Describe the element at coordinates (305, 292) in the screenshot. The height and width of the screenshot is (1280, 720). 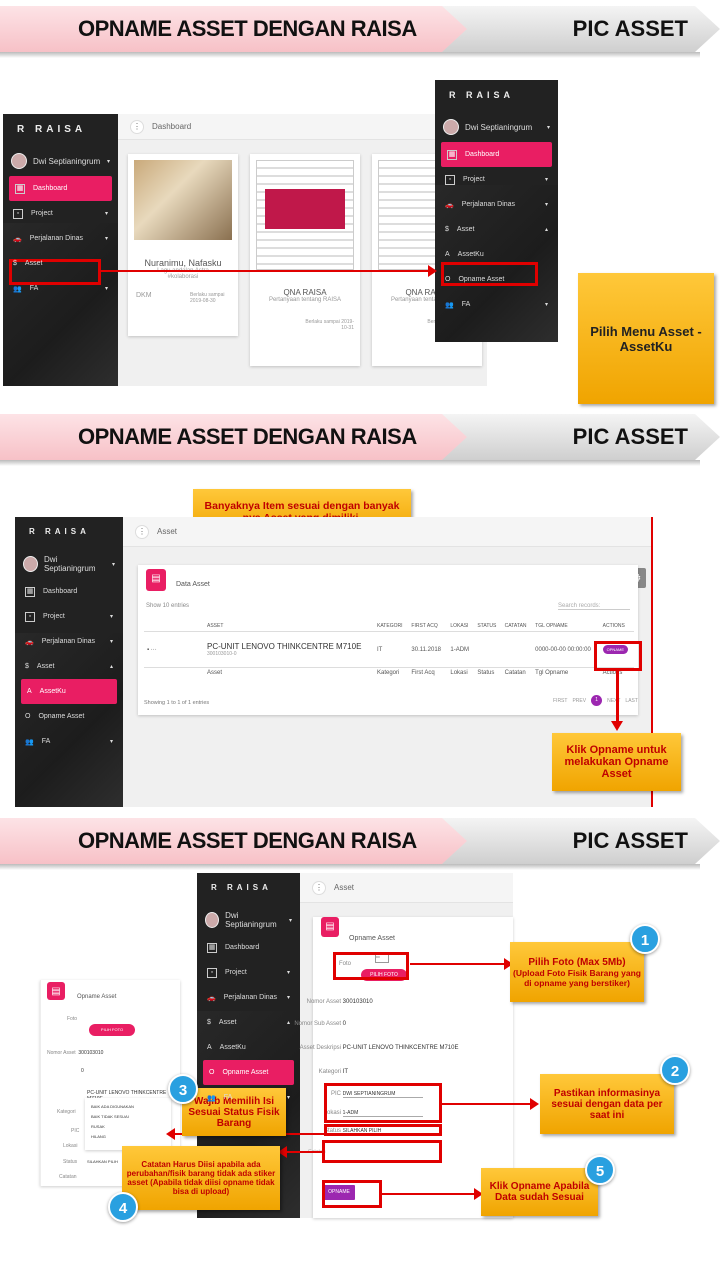
I see `card-title: QNA RAISA` at that location.